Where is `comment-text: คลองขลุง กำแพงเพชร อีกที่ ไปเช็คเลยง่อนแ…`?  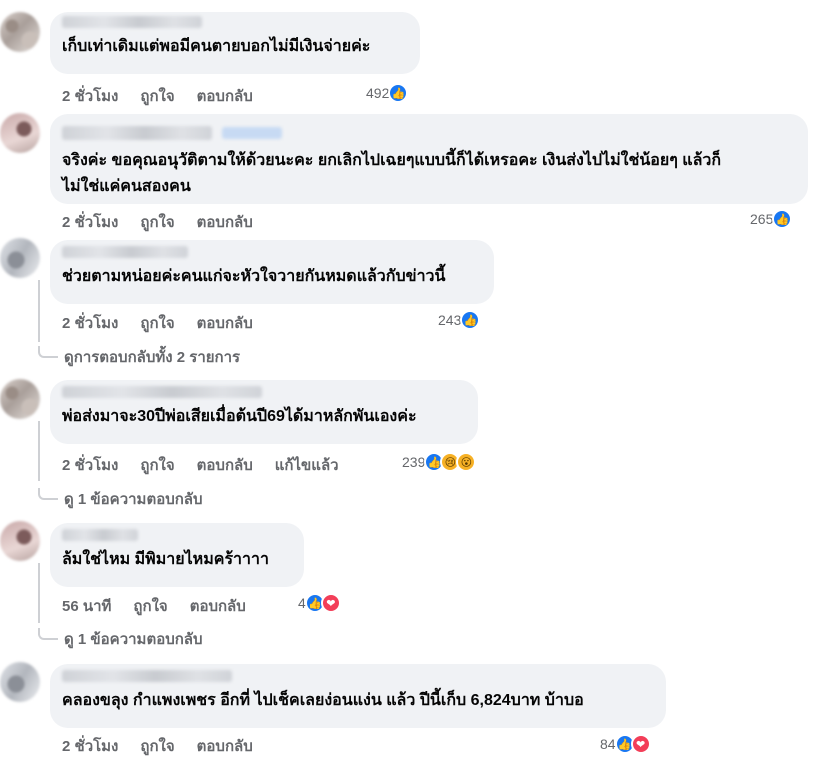
comment-text: คลองขลุง กำแพงเพชร อีกที่ ไปเช็คเลยง่อนแ… is located at coordinates (323, 700).